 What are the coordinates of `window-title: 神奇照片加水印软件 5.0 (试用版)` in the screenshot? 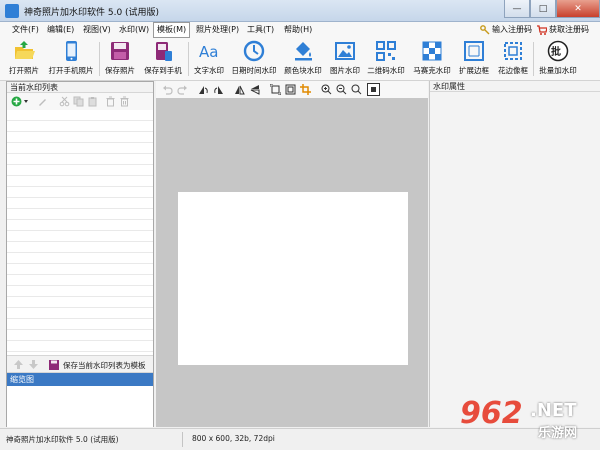 It's located at (92, 13).